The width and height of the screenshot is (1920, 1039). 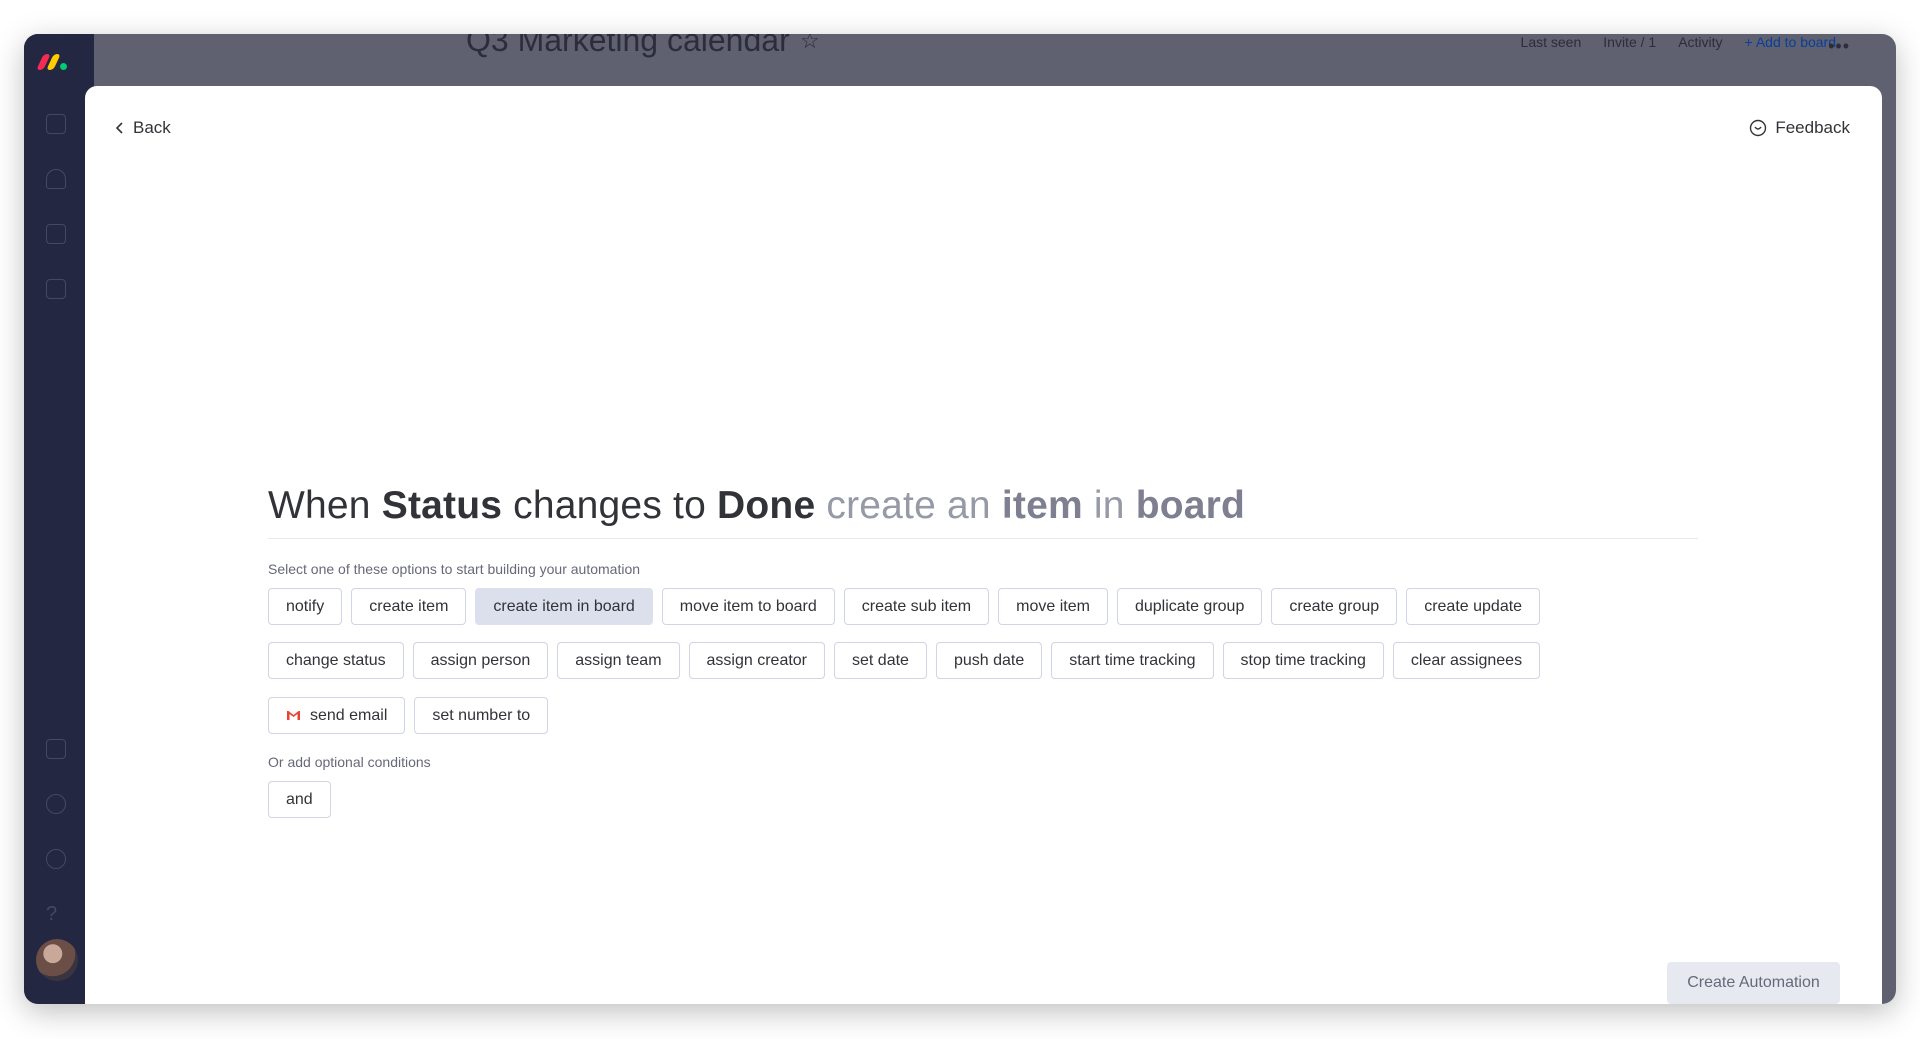 I want to click on action-chip: create item, so click(x=409, y=606).